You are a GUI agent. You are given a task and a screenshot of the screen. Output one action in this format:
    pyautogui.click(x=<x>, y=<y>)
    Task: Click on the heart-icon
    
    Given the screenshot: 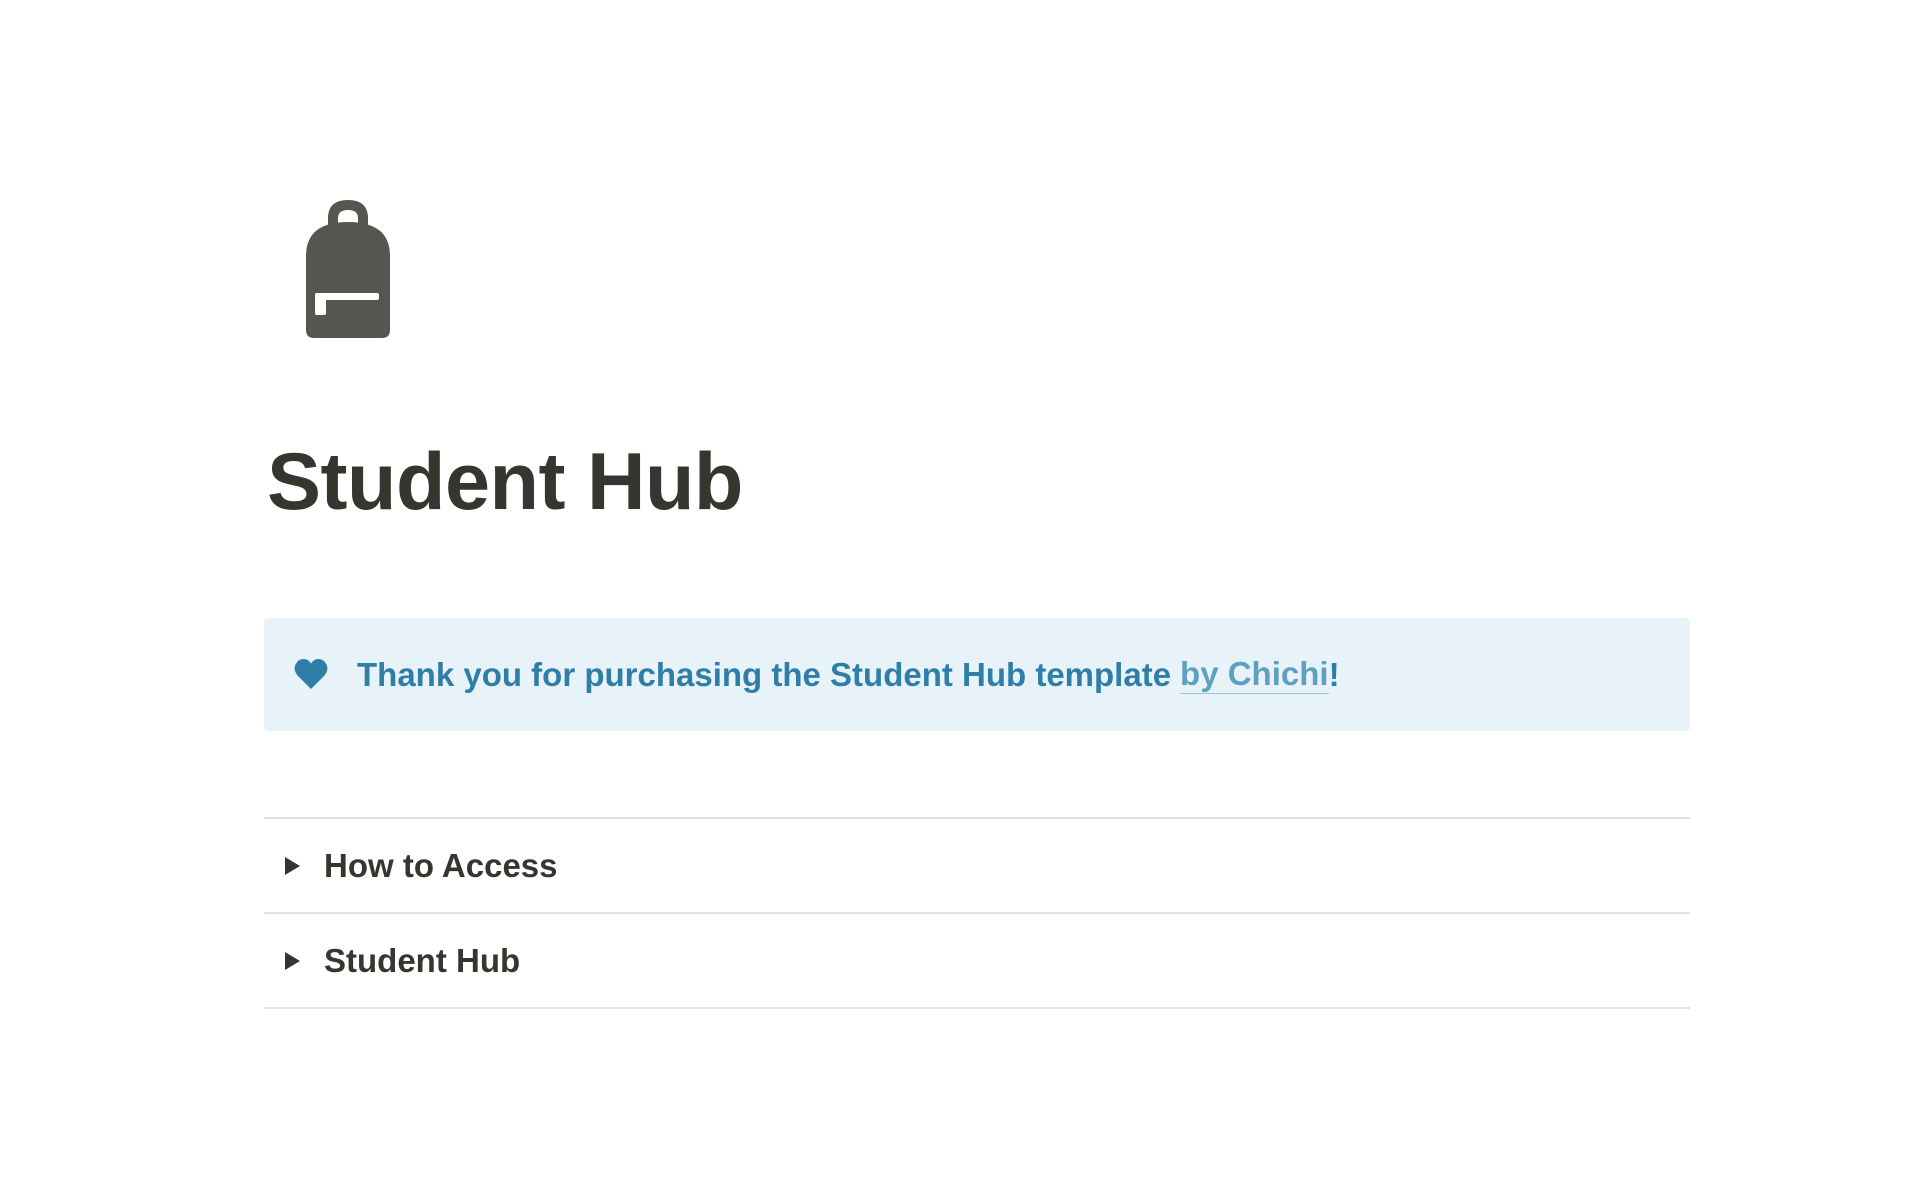 What is the action you would take?
    pyautogui.click(x=311, y=674)
    